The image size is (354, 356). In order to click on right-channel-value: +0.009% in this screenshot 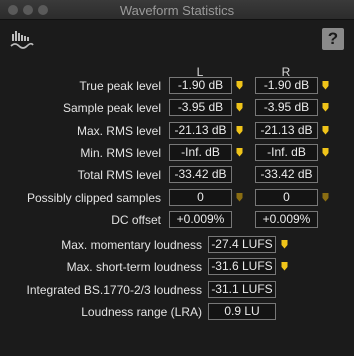, I will do `click(286, 219)`.